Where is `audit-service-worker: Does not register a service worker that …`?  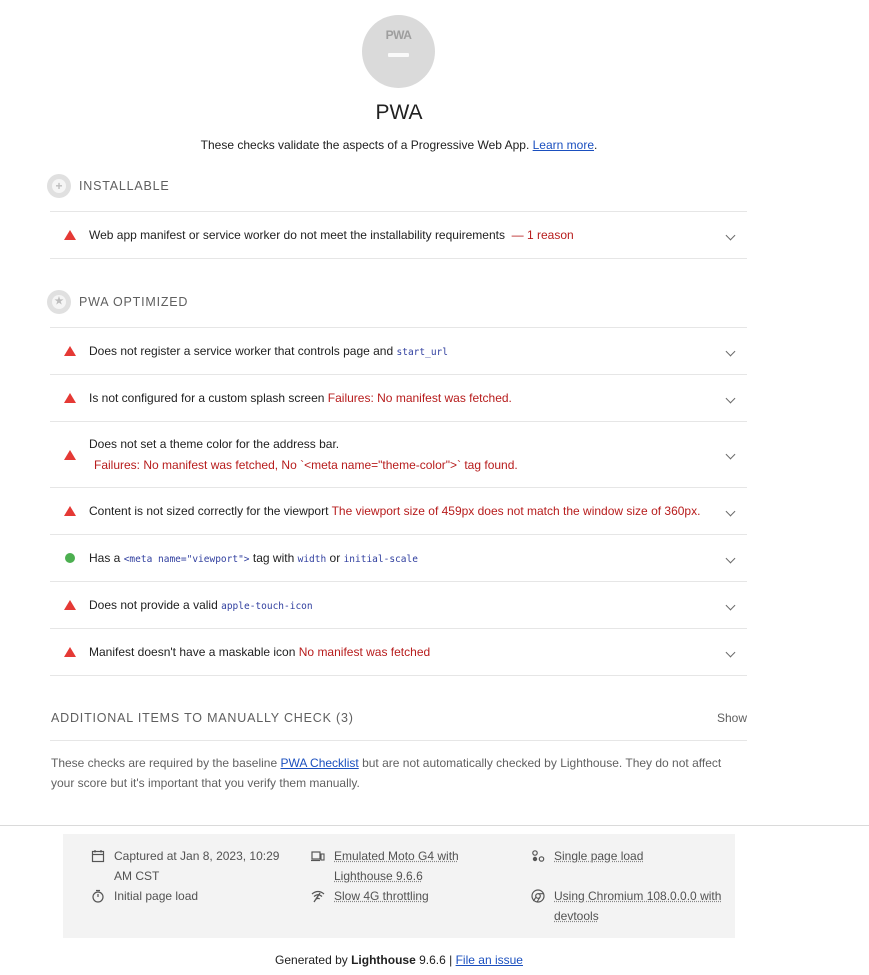 audit-service-worker: Does not register a service worker that … is located at coordinates (398, 350).